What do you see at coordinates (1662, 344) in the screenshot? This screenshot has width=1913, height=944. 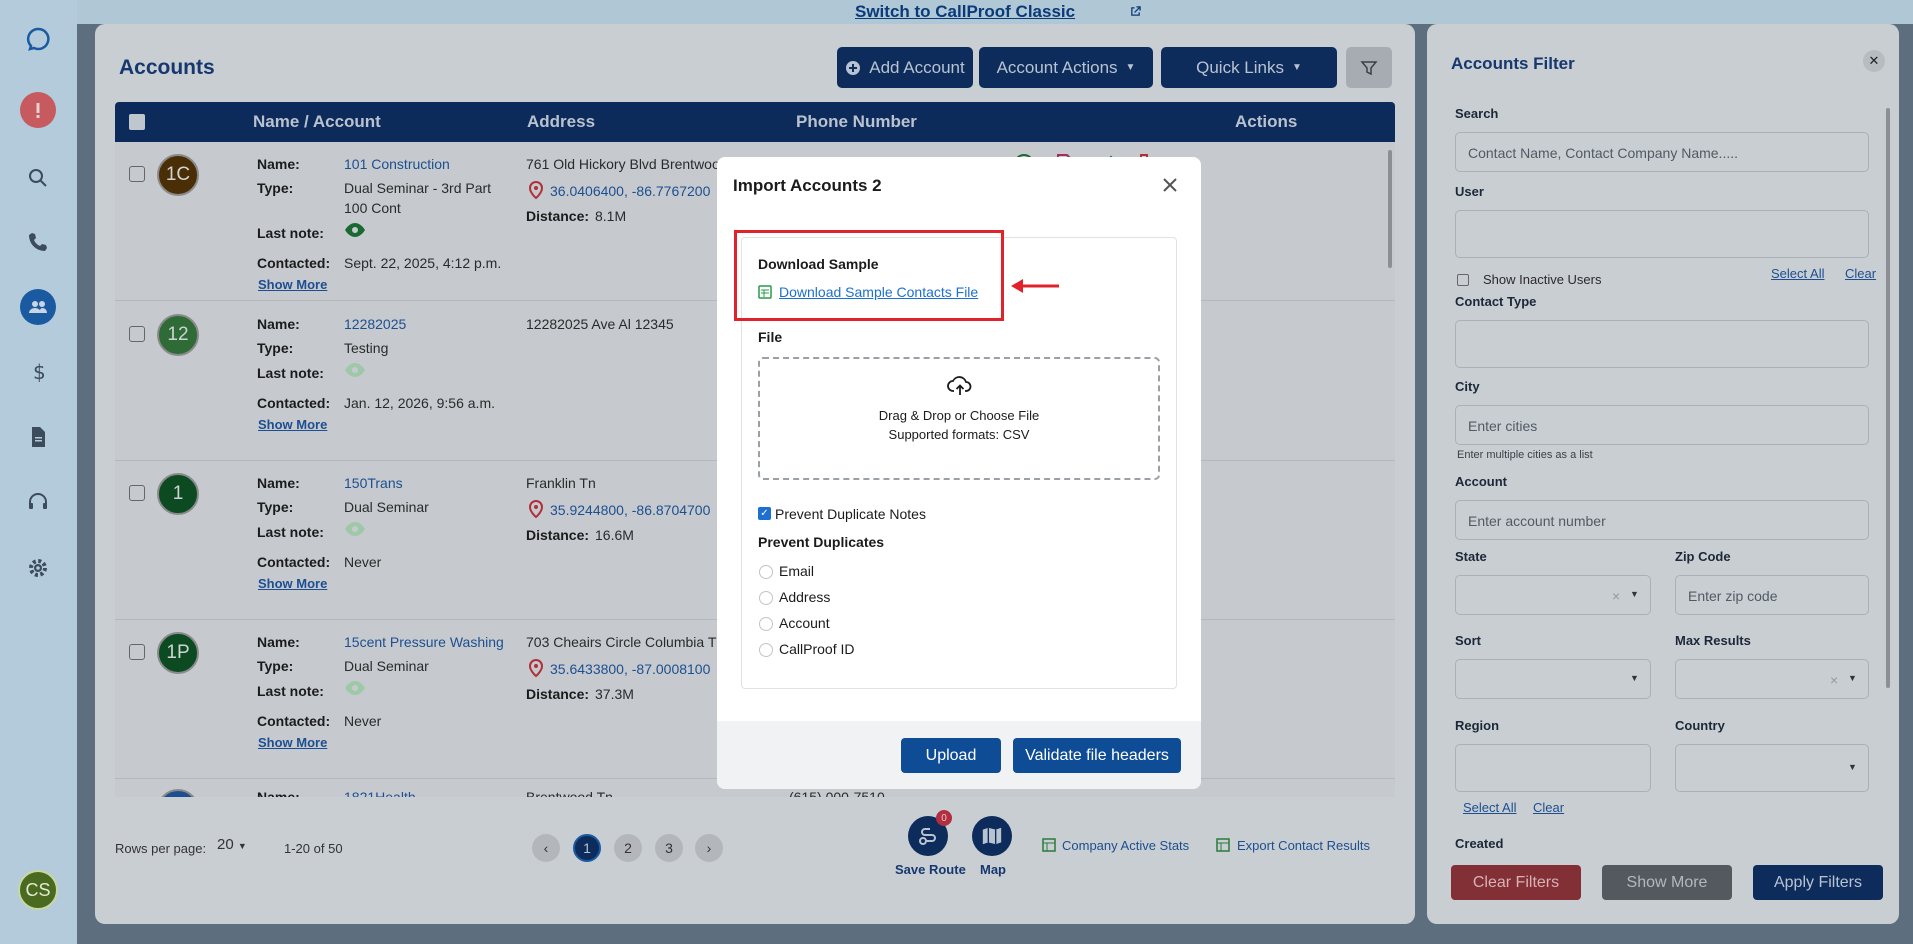 I see `contact-type-select` at bounding box center [1662, 344].